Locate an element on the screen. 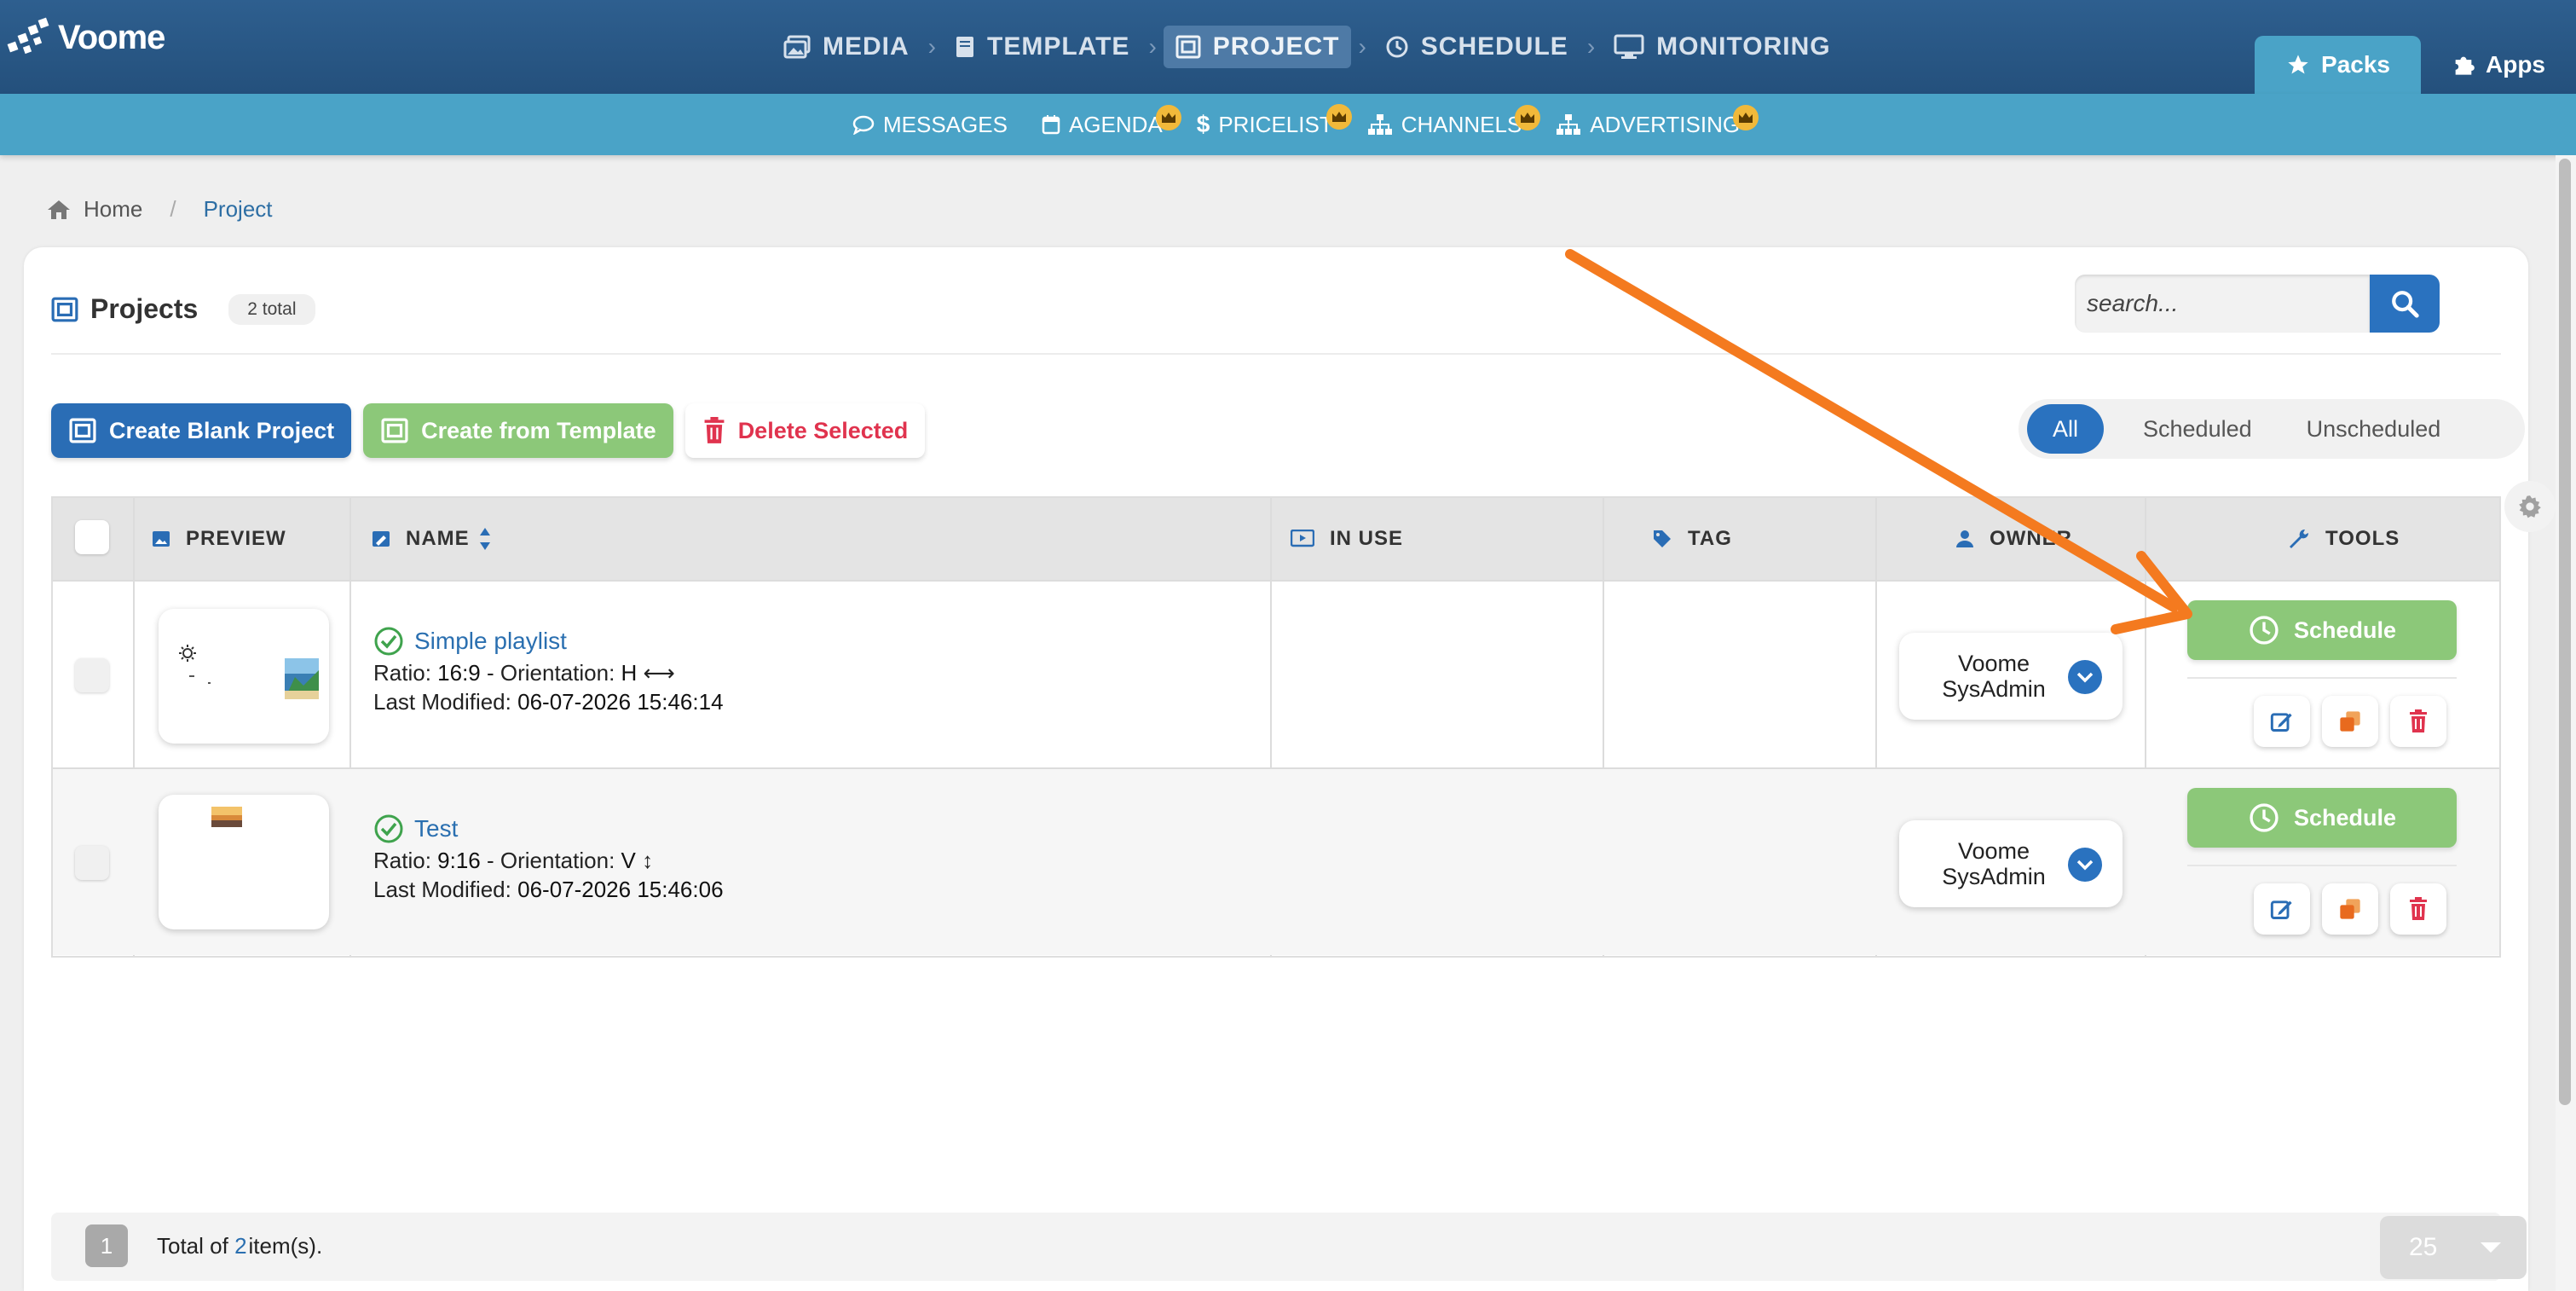  sitemap-icon is located at coordinates (1569, 124).